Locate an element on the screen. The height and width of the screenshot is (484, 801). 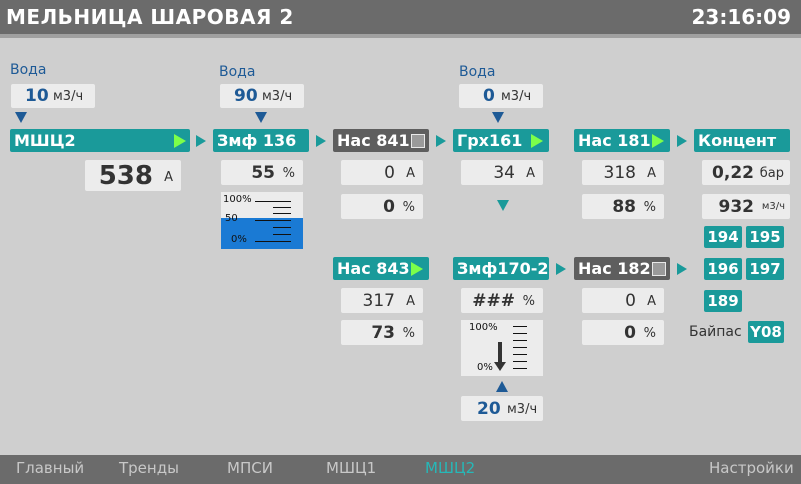
tag-189: 189 is located at coordinates (723, 301).